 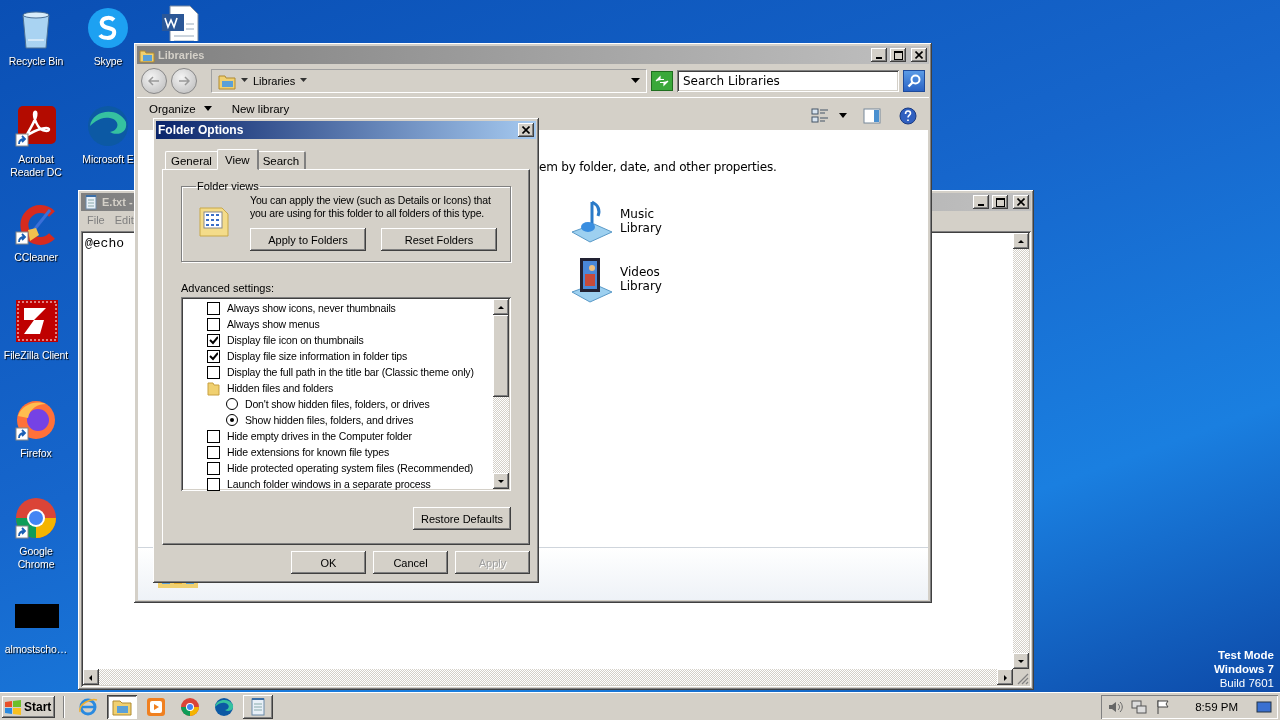 I want to click on arrow-left-icon, so click(x=154, y=80).